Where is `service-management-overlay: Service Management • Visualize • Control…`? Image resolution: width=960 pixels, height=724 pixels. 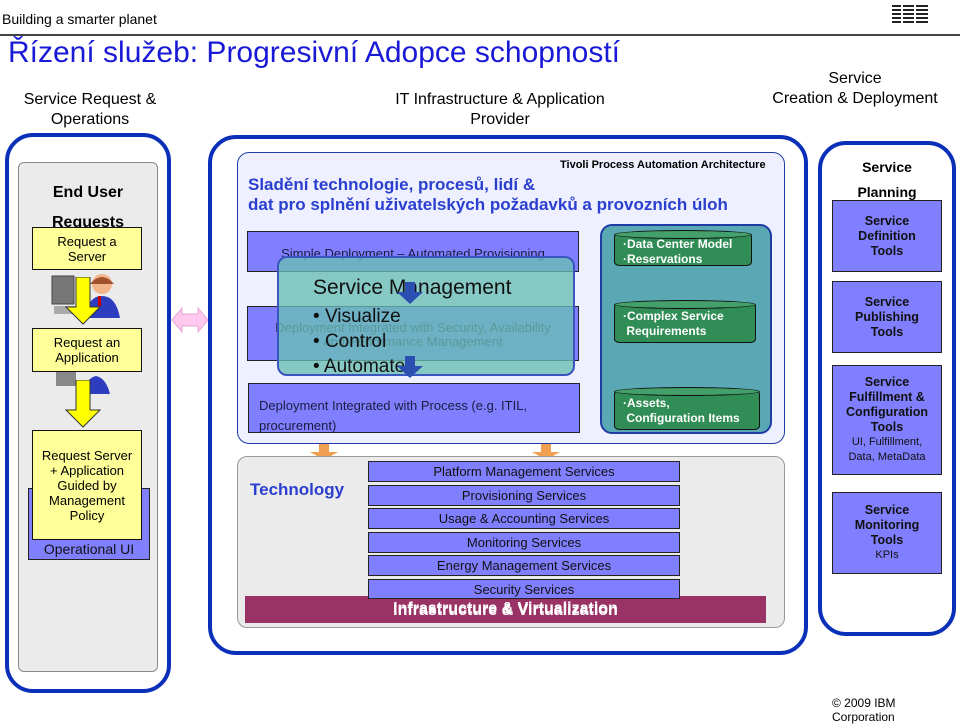 service-management-overlay: Service Management • Visualize • Control… is located at coordinates (426, 317).